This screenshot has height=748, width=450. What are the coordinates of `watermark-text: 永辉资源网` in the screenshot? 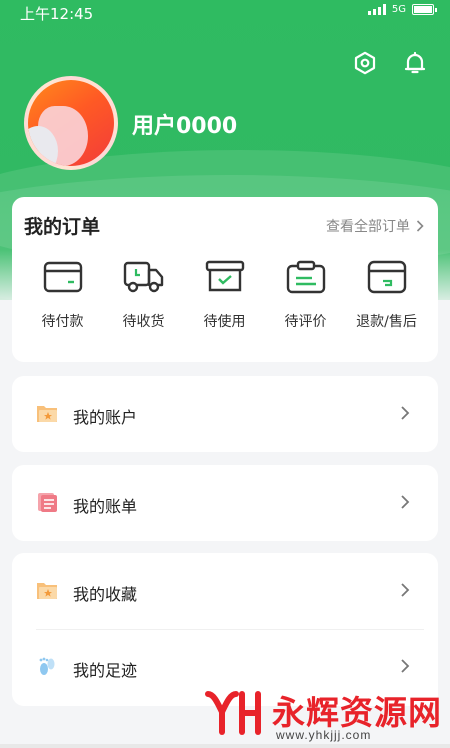 It's located at (357, 712).